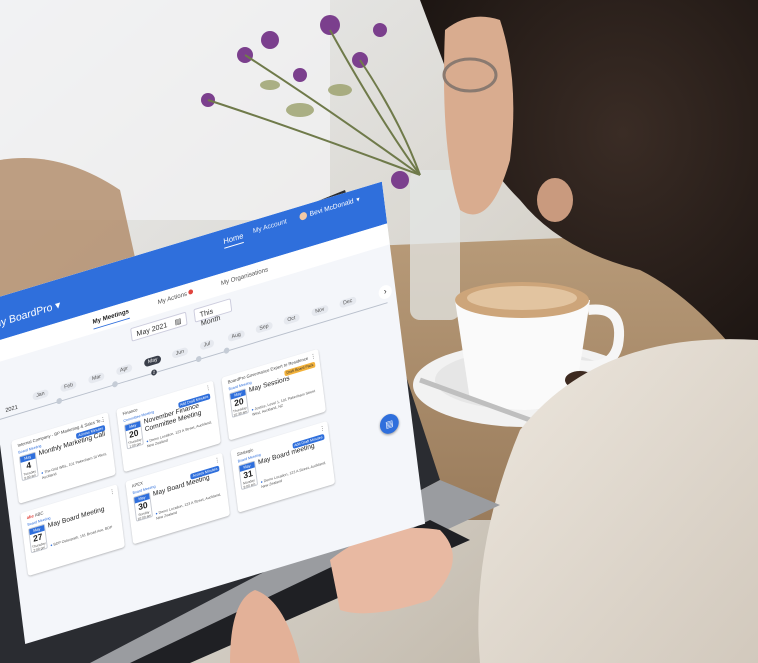  What do you see at coordinates (69, 386) in the screenshot?
I see `timeline-month: Feb` at bounding box center [69, 386].